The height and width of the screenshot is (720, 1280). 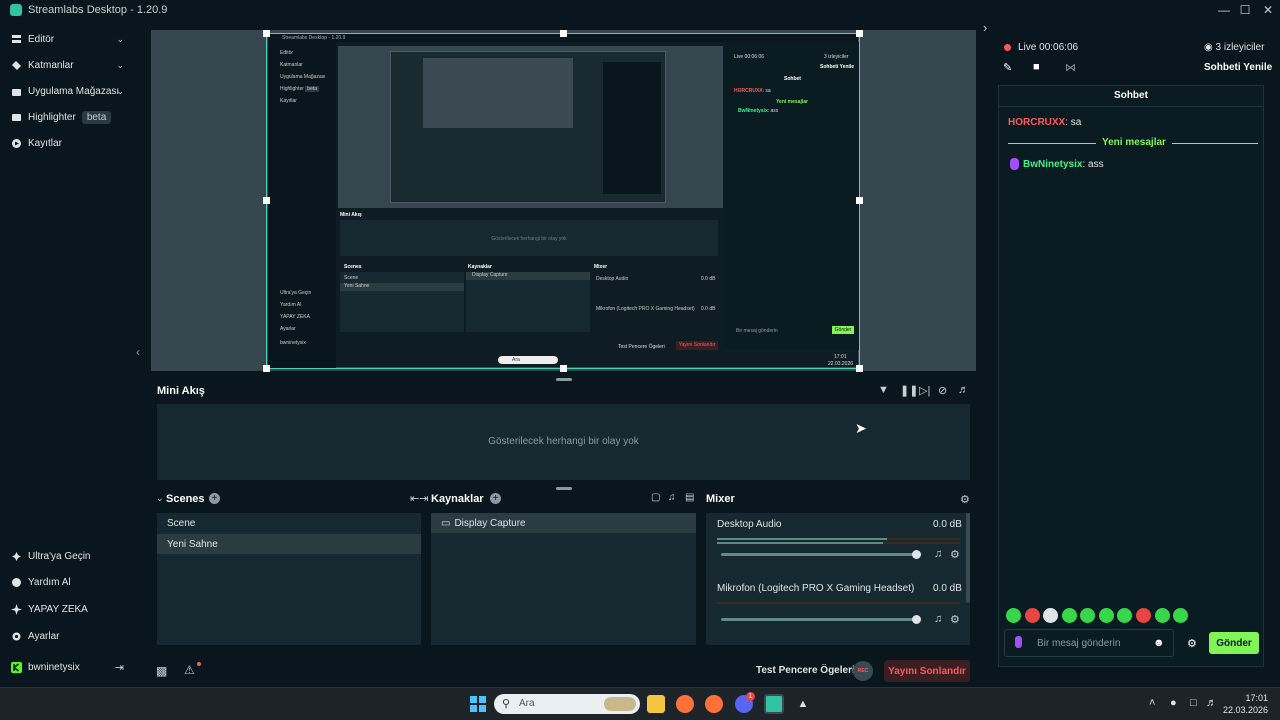 I want to click on sources-title: Kaynaklar, so click(x=457, y=499).